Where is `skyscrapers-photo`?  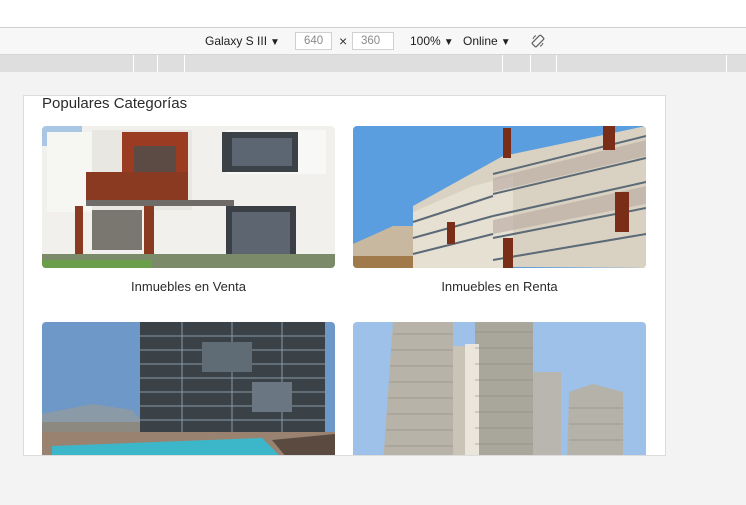
skyscrapers-photo is located at coordinates (499, 388).